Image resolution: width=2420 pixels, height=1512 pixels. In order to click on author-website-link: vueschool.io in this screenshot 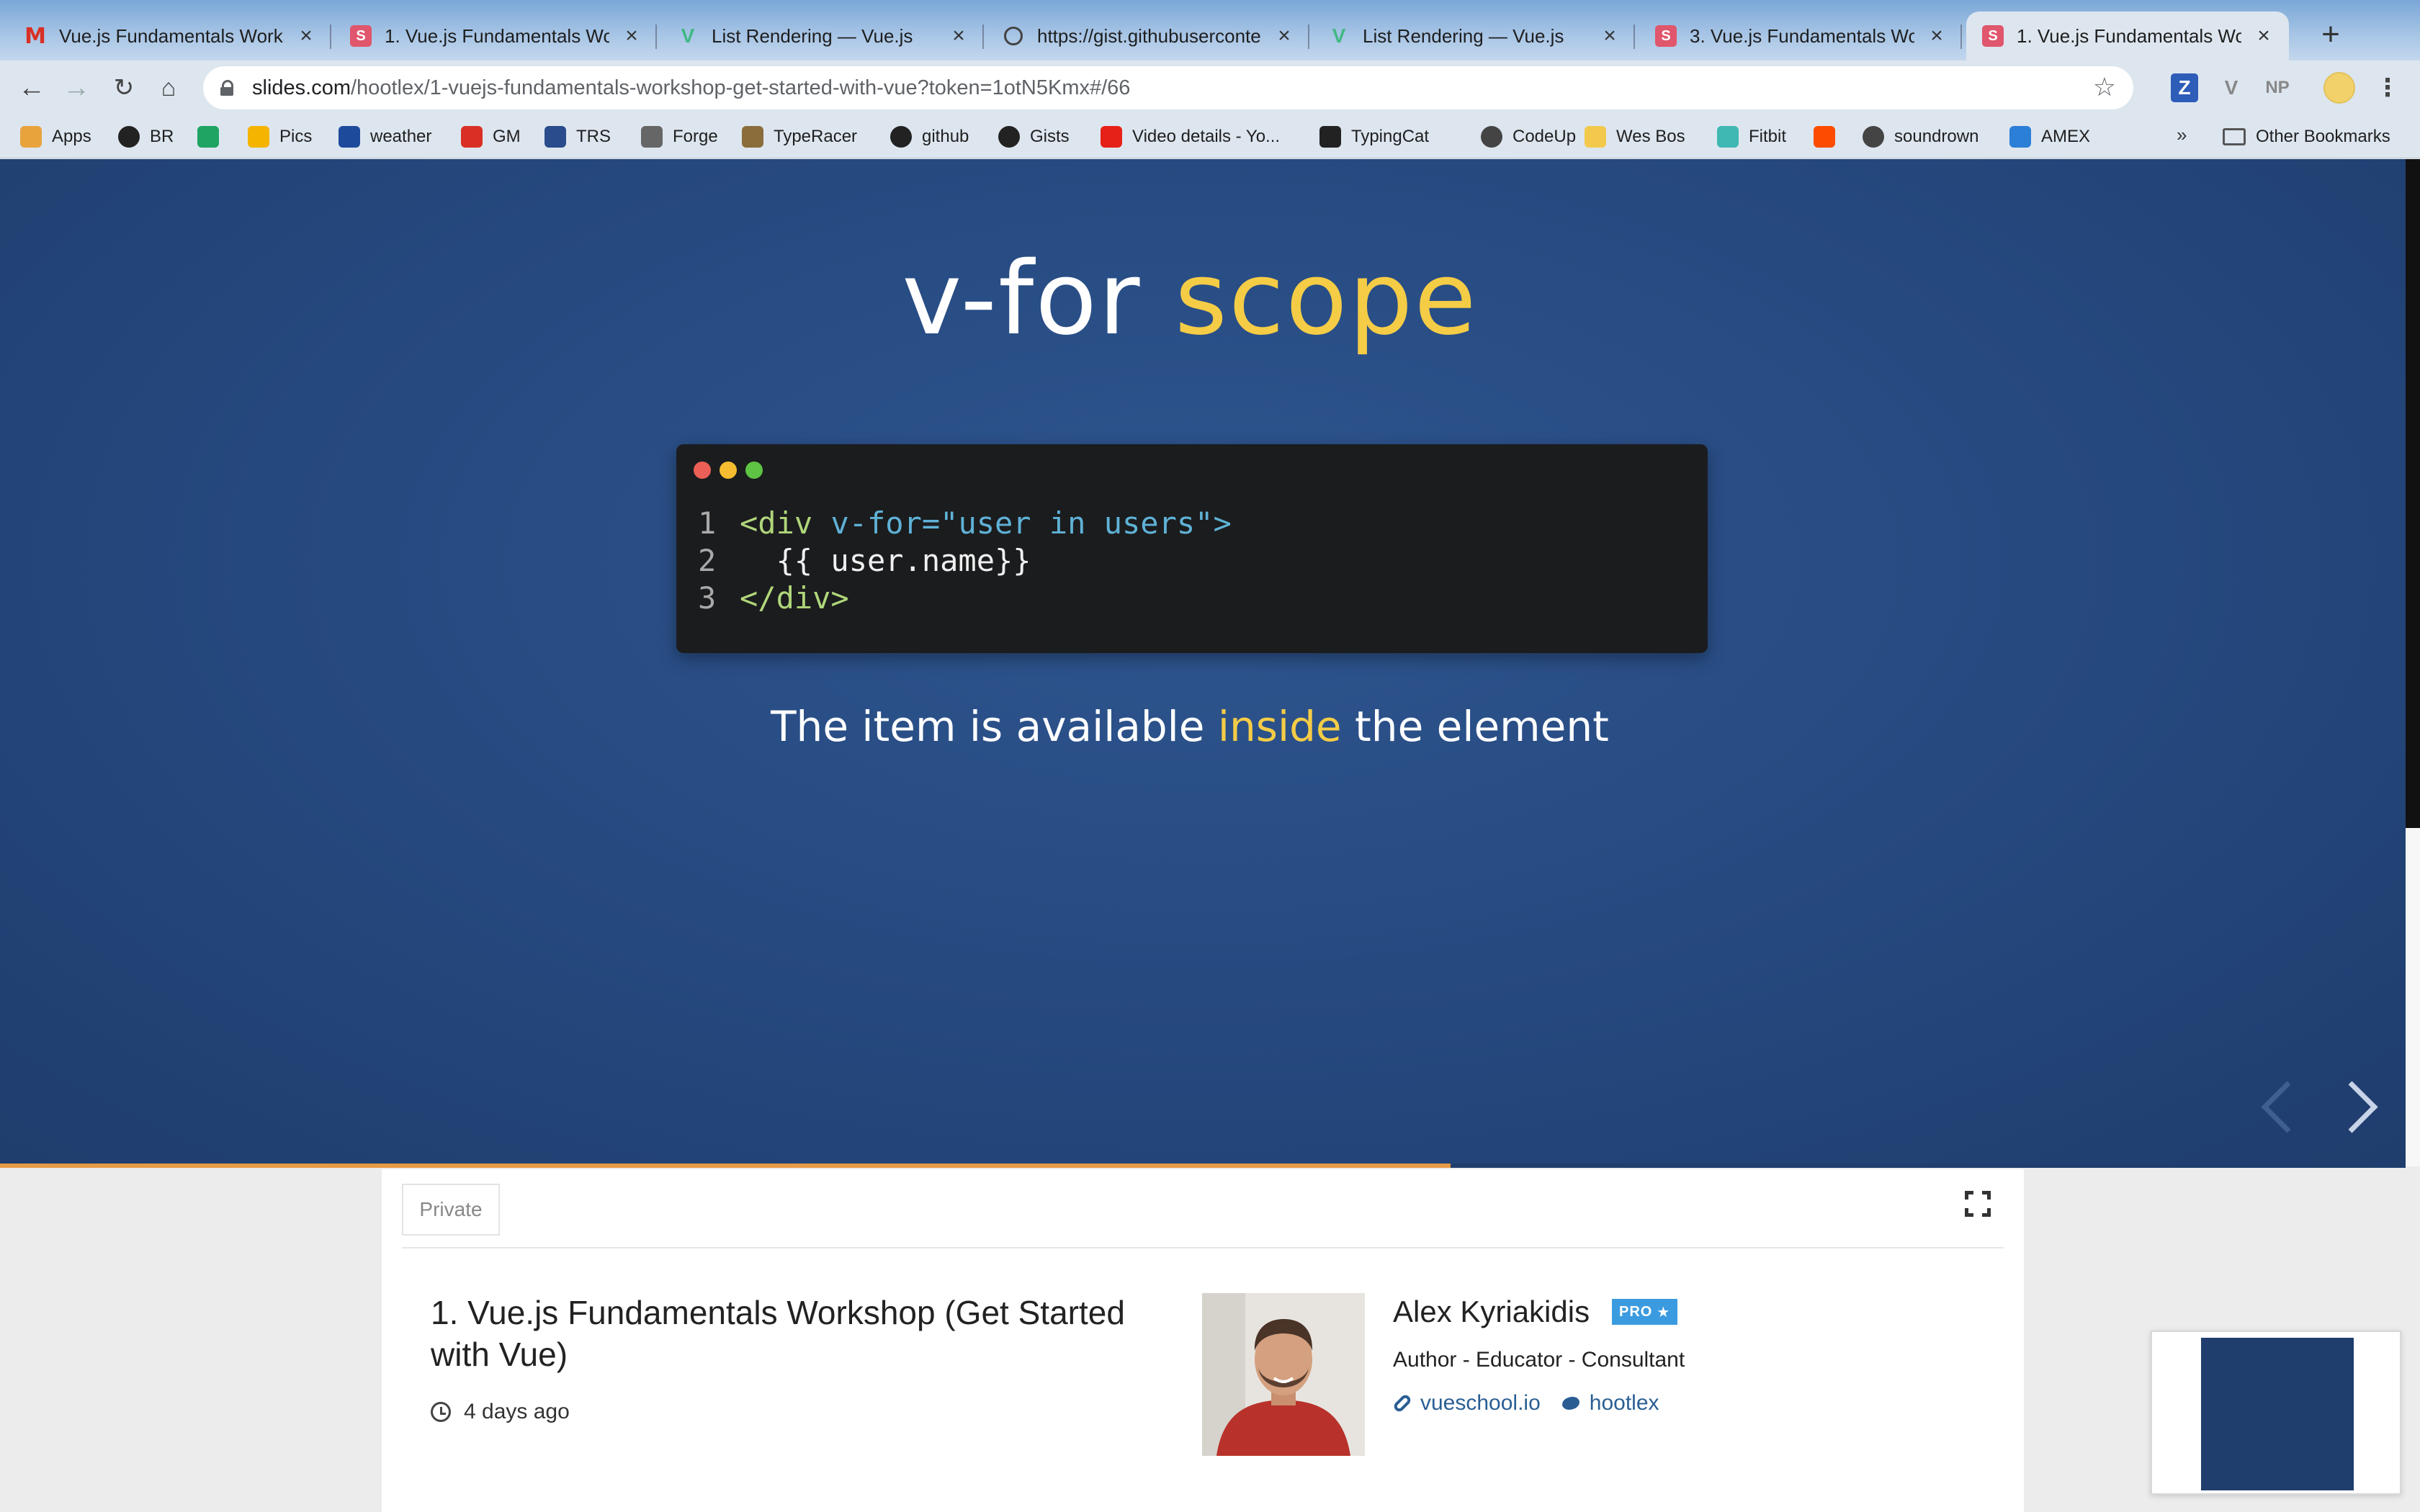, I will do `click(1466, 1403)`.